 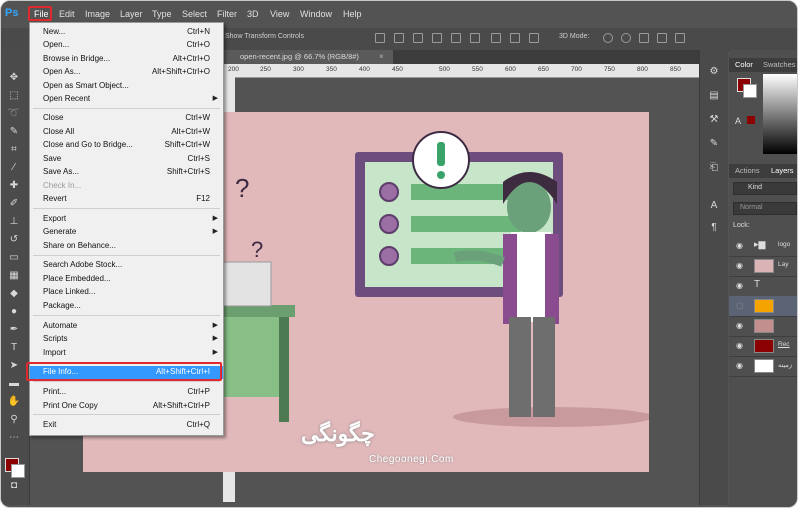 What do you see at coordinates (751, 120) in the screenshot?
I see `gamut-swatch` at bounding box center [751, 120].